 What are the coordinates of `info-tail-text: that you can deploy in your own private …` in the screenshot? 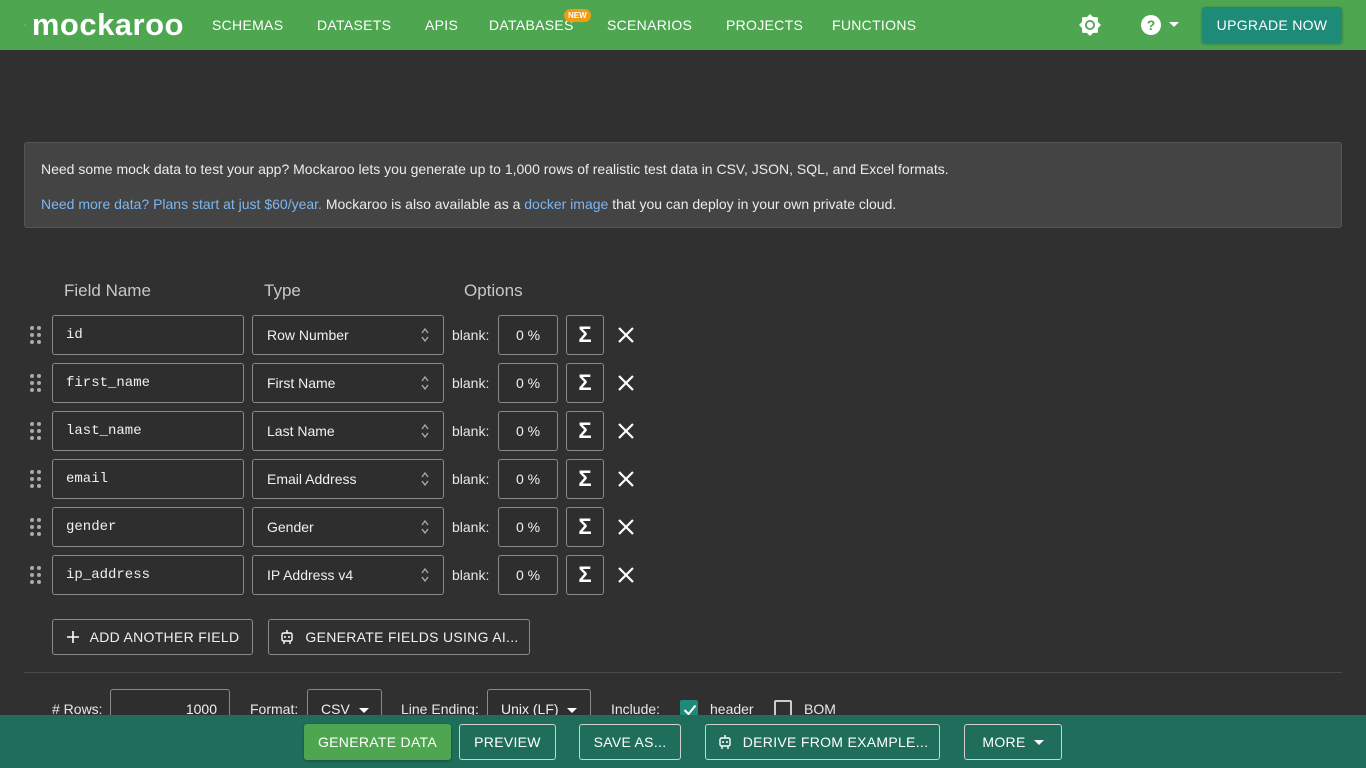 It's located at (752, 204).